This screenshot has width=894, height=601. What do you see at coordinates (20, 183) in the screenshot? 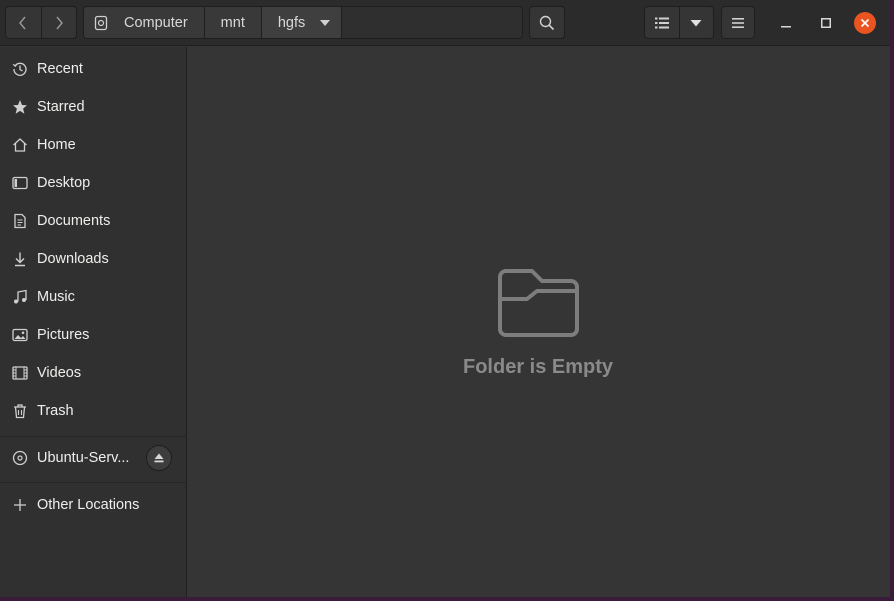
I see `desktop-icon` at bounding box center [20, 183].